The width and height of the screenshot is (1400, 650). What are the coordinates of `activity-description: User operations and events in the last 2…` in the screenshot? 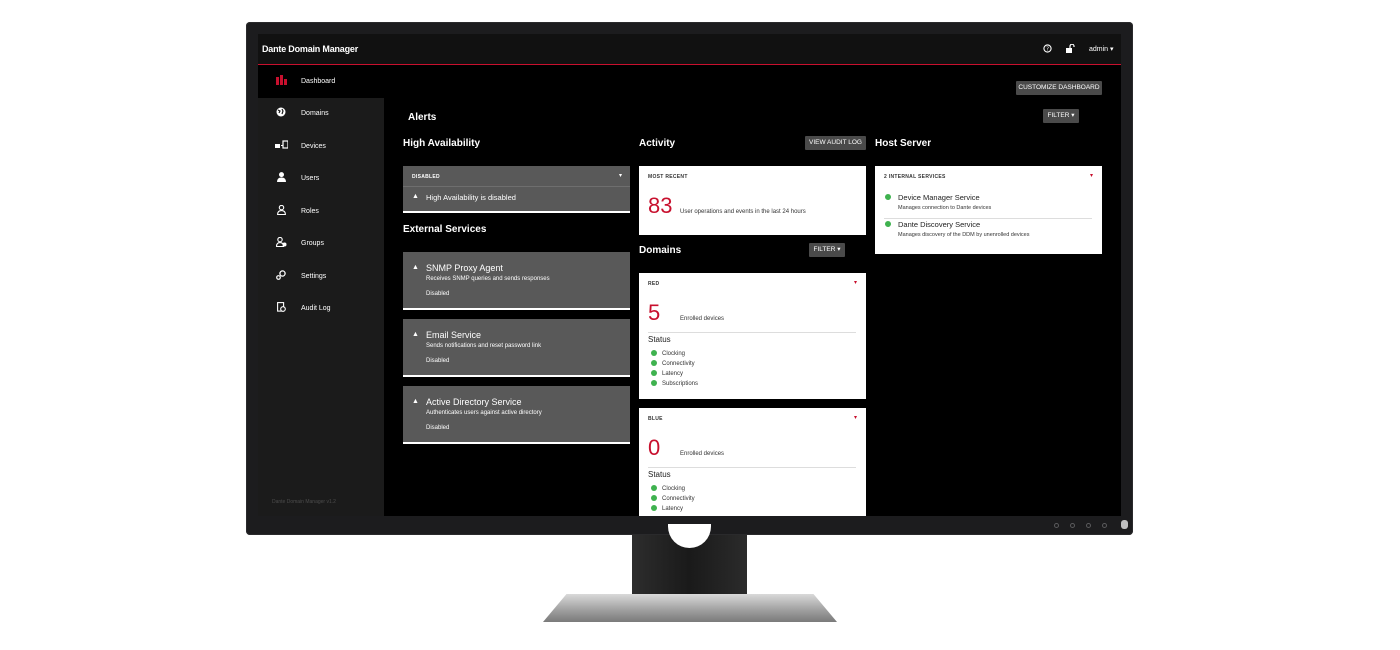 It's located at (743, 212).